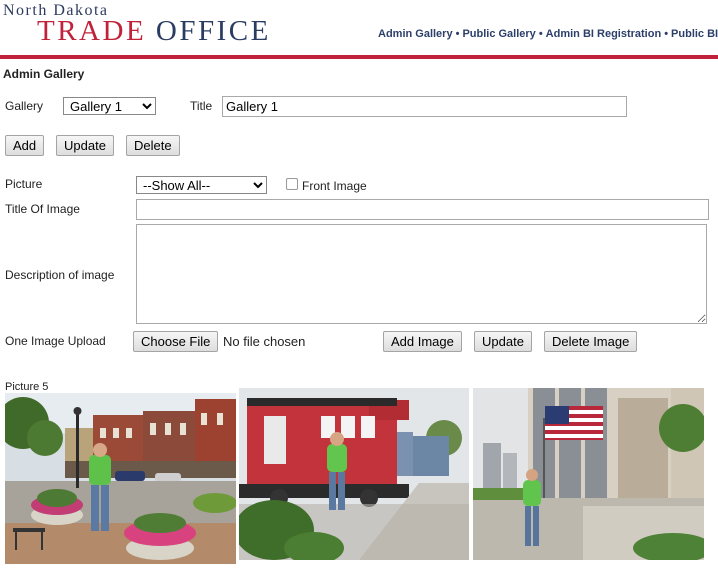  What do you see at coordinates (359, 57) in the screenshot?
I see `header-divider` at bounding box center [359, 57].